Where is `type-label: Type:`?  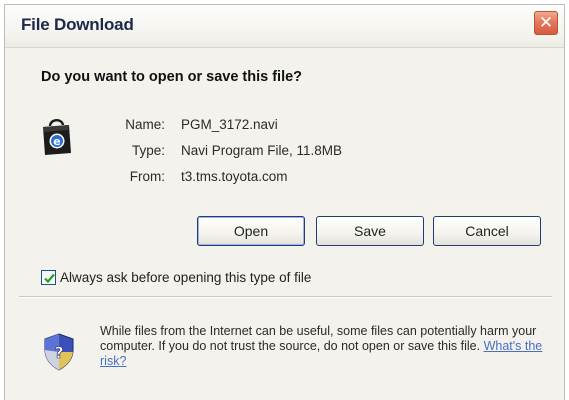
type-label: Type: is located at coordinates (148, 150).